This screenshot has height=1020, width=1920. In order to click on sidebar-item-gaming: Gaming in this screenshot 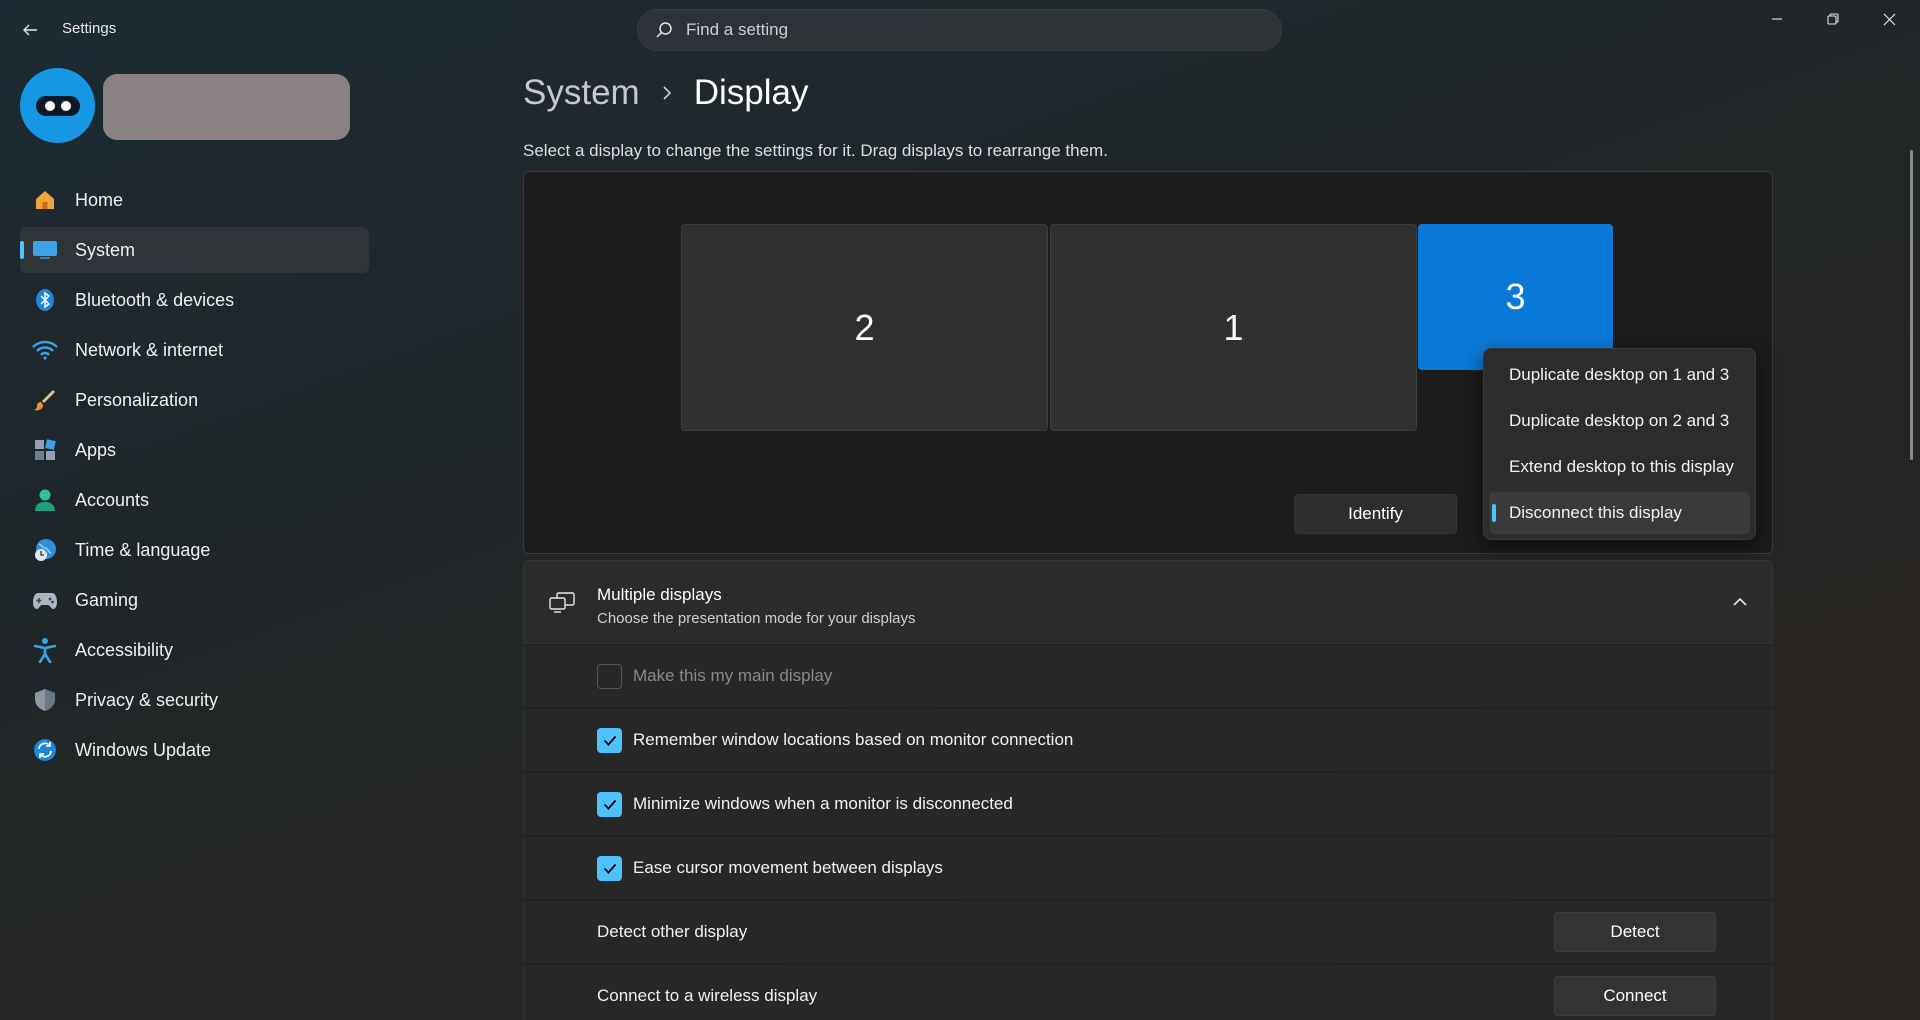, I will do `click(194, 600)`.